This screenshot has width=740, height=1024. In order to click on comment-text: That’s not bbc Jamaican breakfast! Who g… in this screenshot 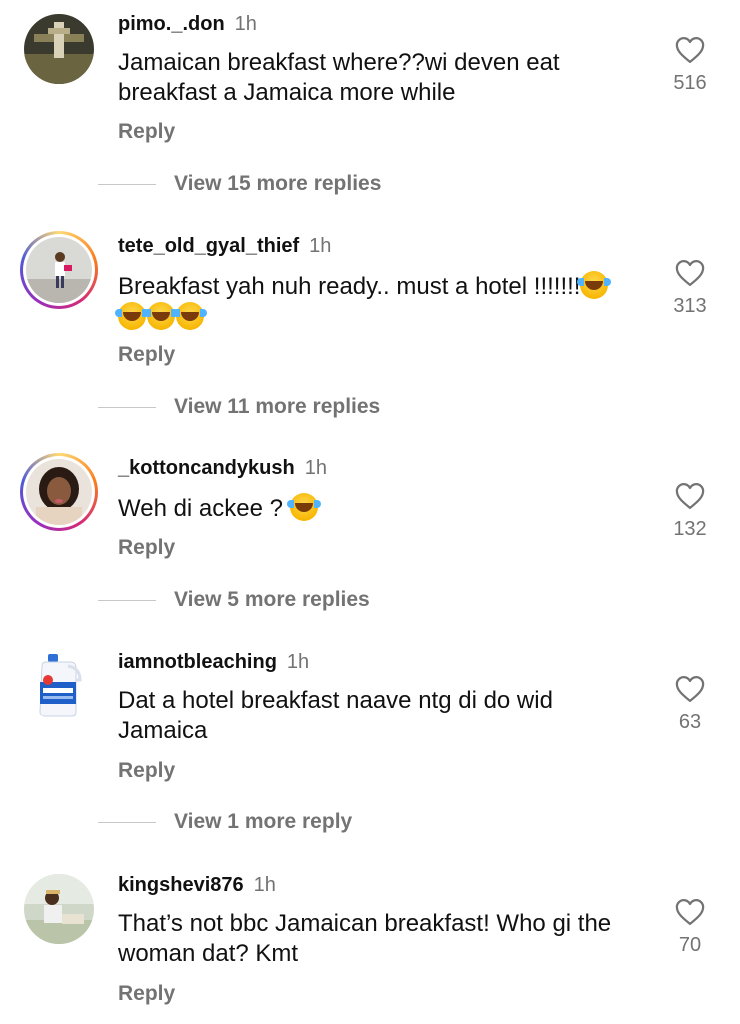, I will do `click(365, 938)`.